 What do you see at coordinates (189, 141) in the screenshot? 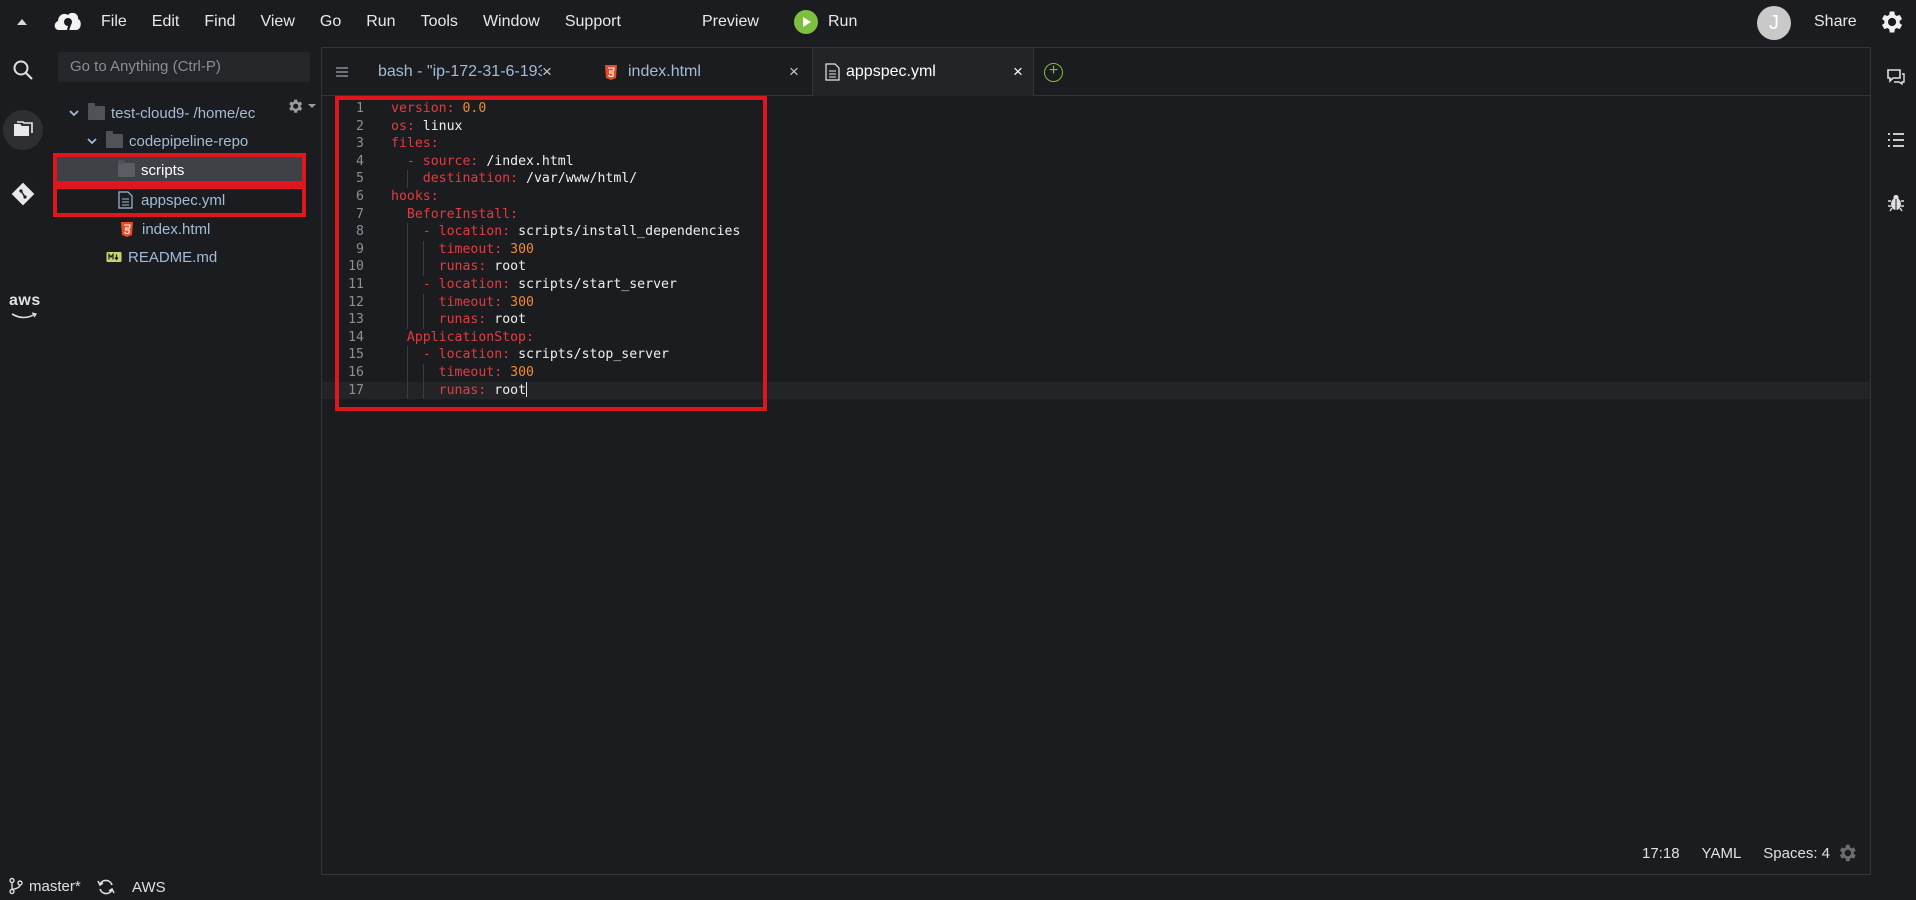
I see `tree-repo-label: codepipeline-repo` at bounding box center [189, 141].